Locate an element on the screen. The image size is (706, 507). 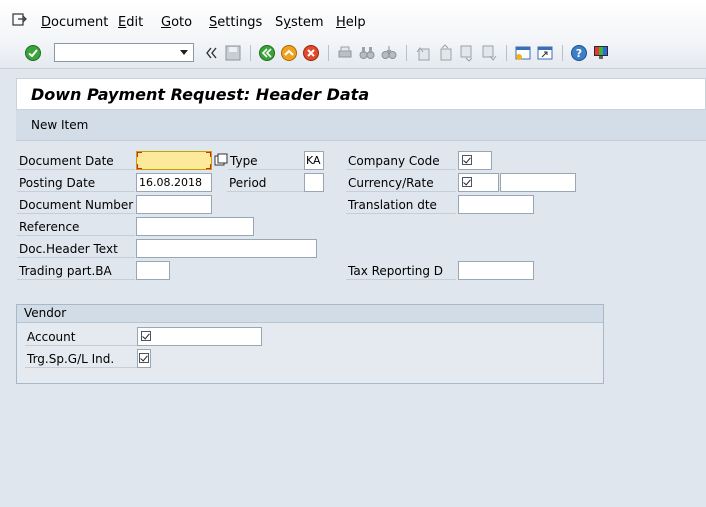
doc-header-text-label: Doc.Header Text is located at coordinates (76, 249).